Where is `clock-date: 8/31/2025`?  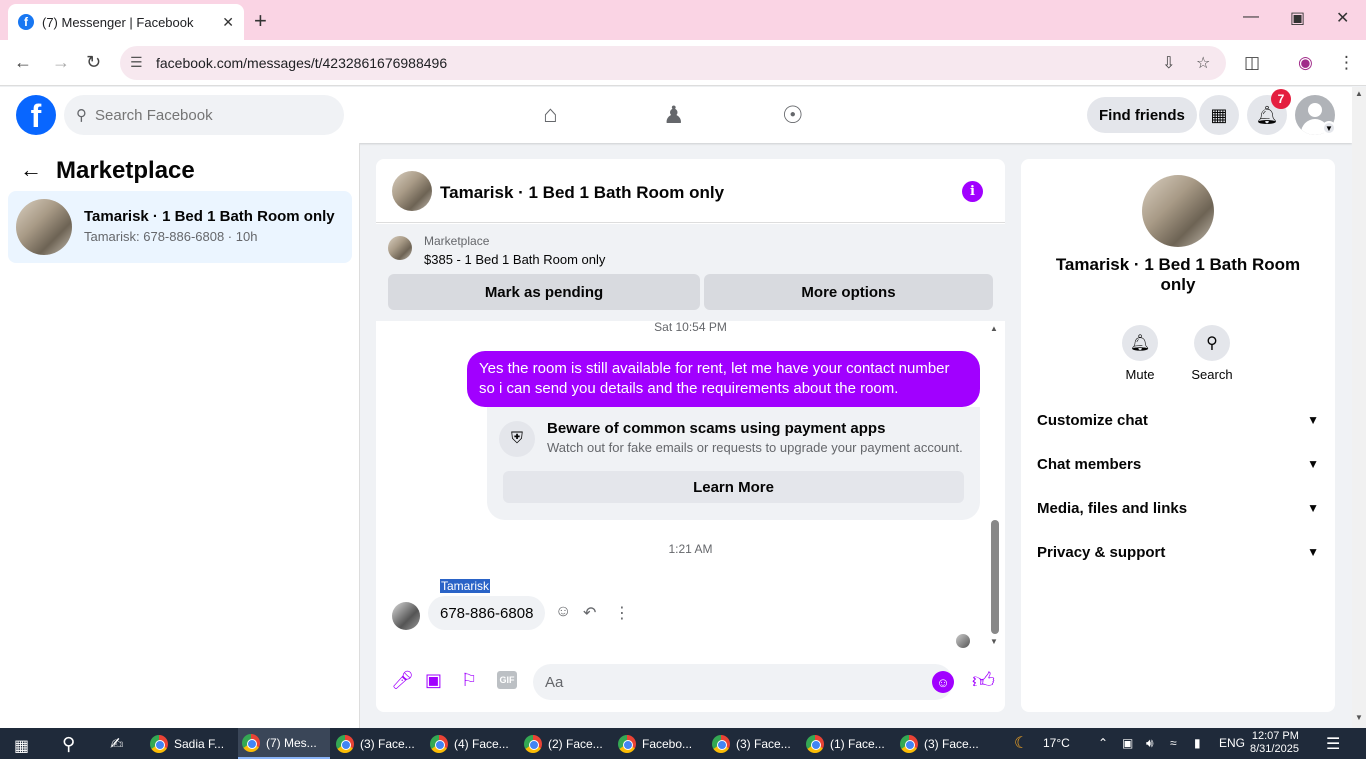
clock-date: 8/31/2025 is located at coordinates (1274, 749).